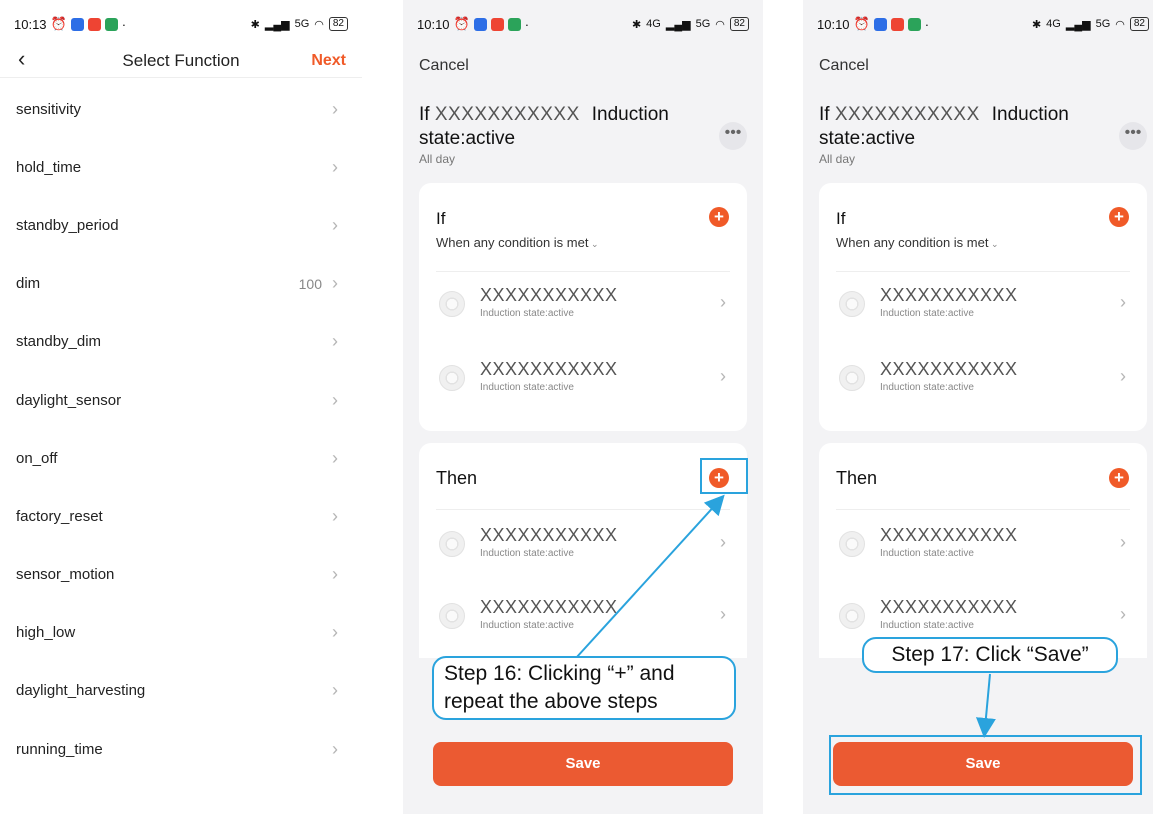 Image resolution: width=1153 pixels, height=814 pixels. Describe the element at coordinates (1120, 24) in the screenshot. I see `wifi-icon: ◠` at that location.